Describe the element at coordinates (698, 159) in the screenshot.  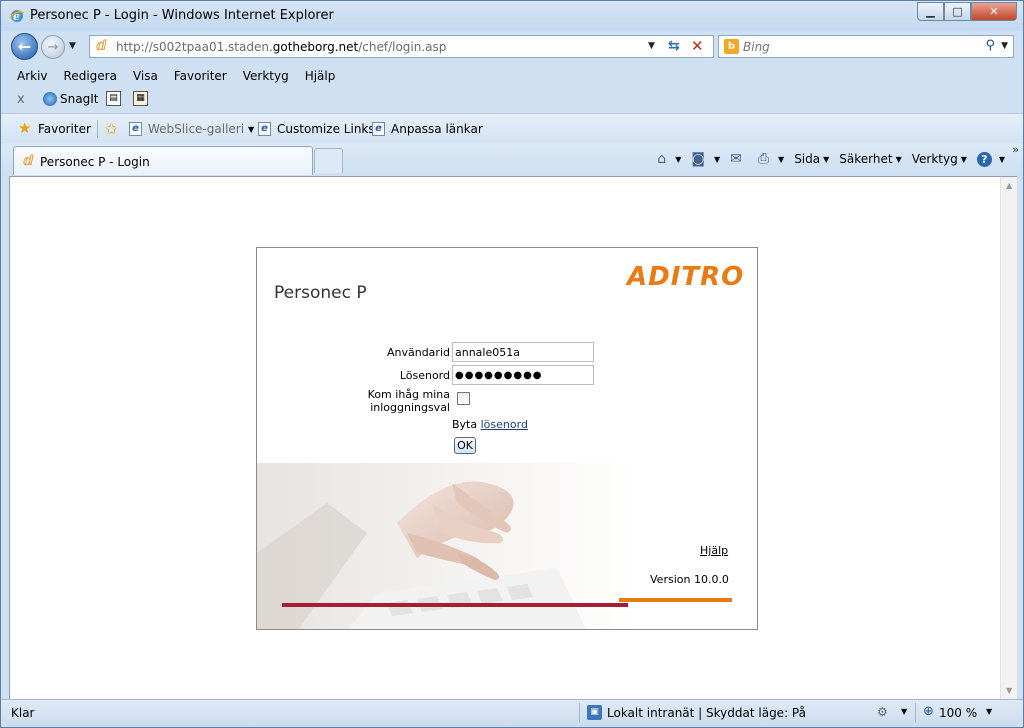
I see `rss-icon: ◙` at that location.